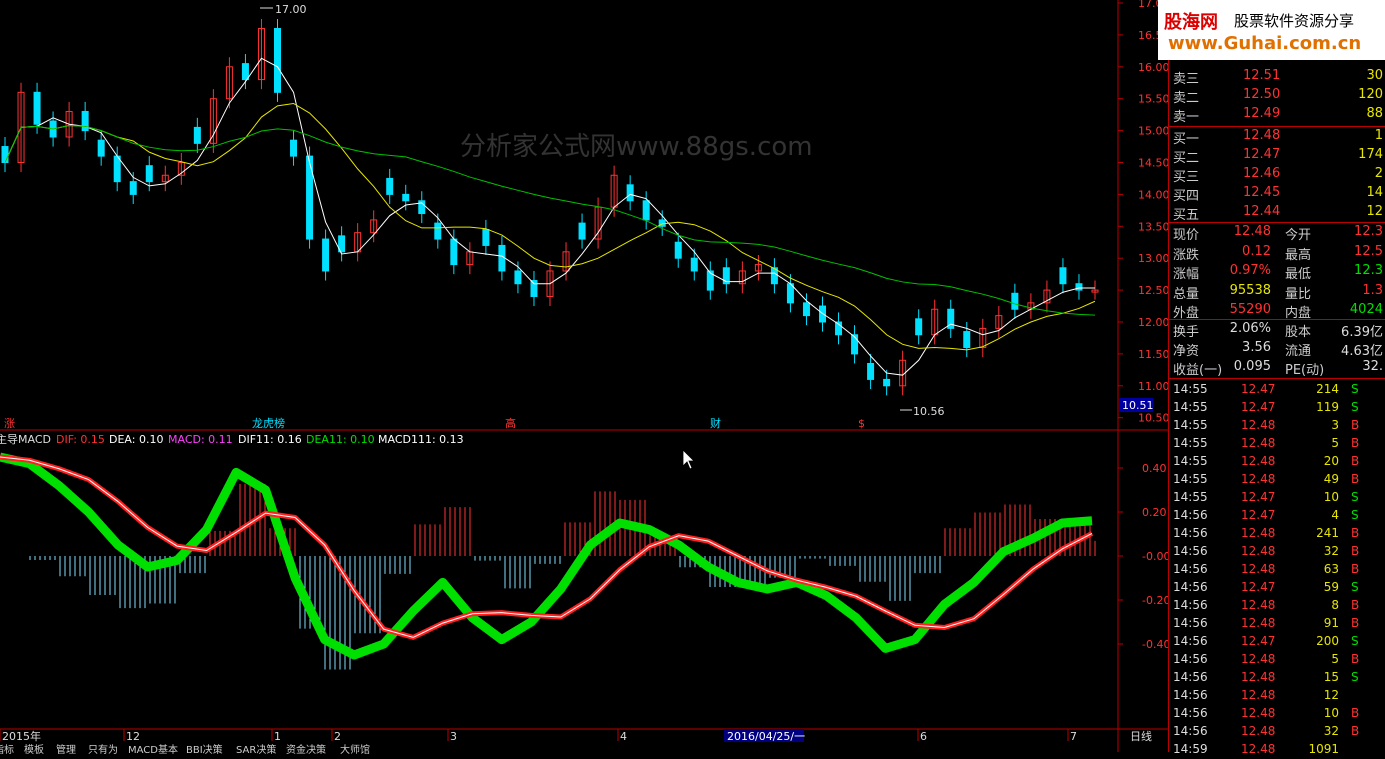  I want to click on stat-label: PE(动), so click(1305, 370).